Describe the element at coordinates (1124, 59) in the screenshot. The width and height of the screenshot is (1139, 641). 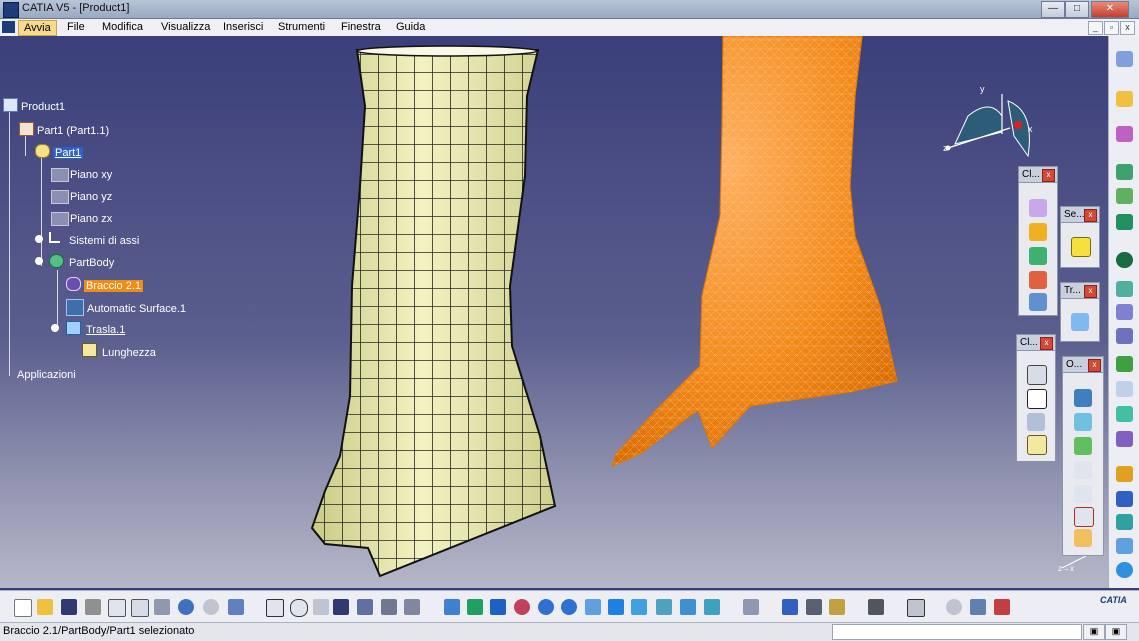
I see `workbench-icon` at that location.